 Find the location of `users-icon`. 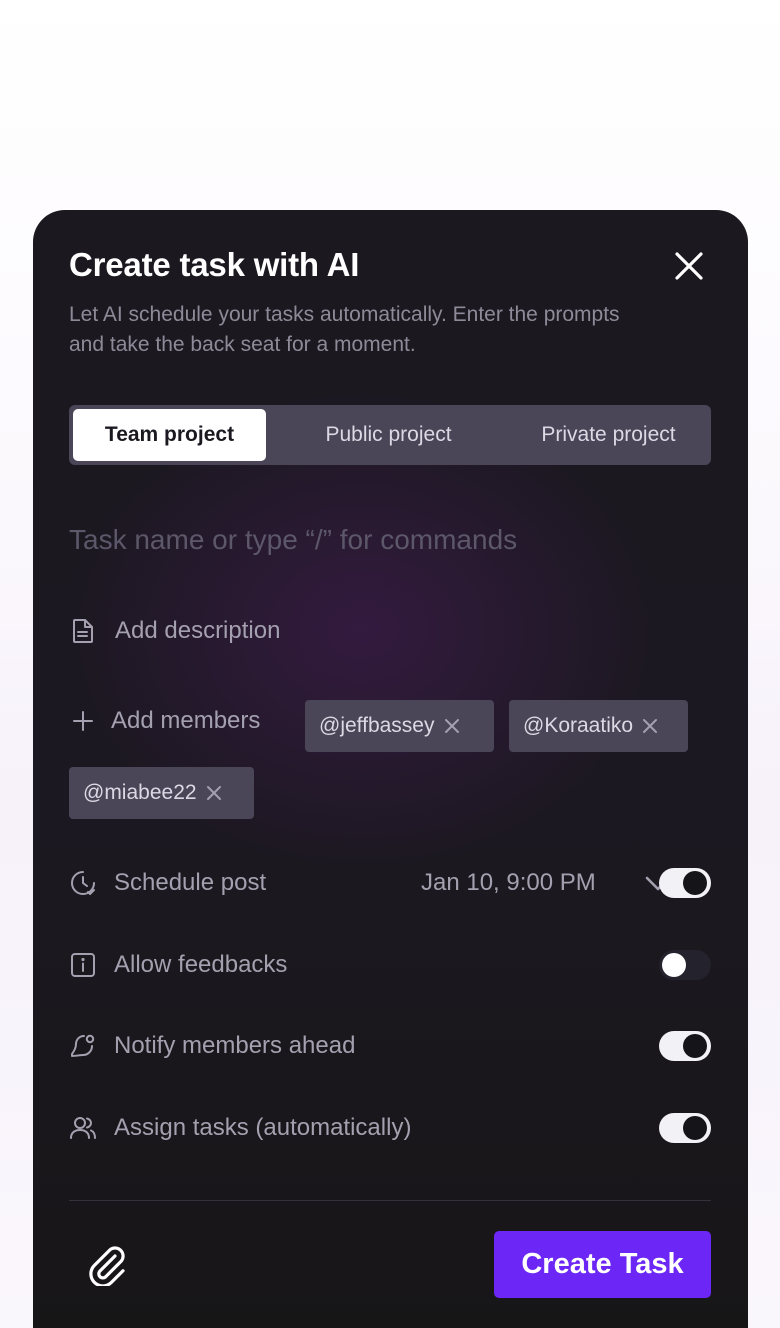

users-icon is located at coordinates (83, 1128).